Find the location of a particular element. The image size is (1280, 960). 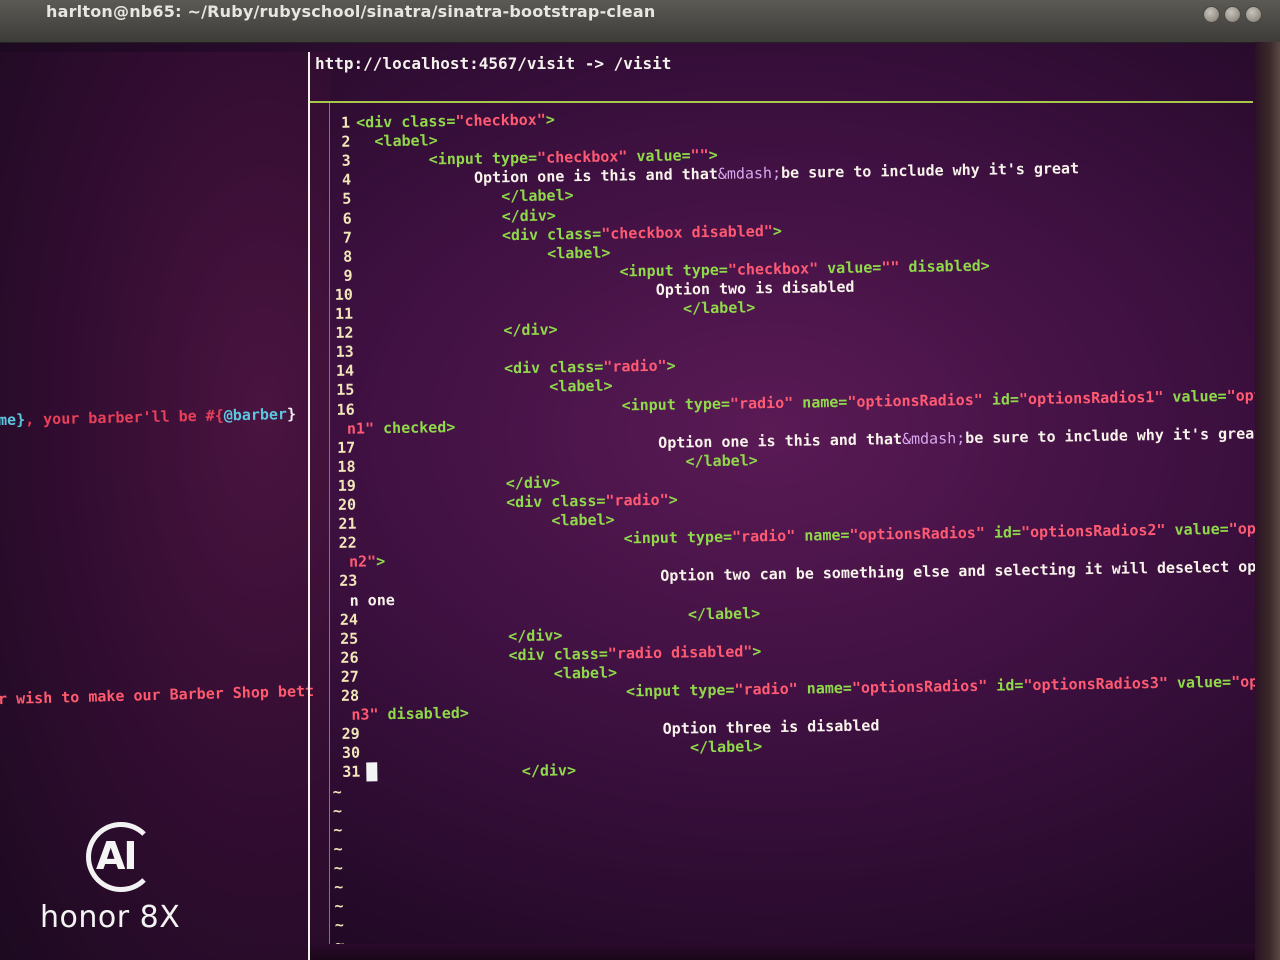

window-controls is located at coordinates (1232, 14).